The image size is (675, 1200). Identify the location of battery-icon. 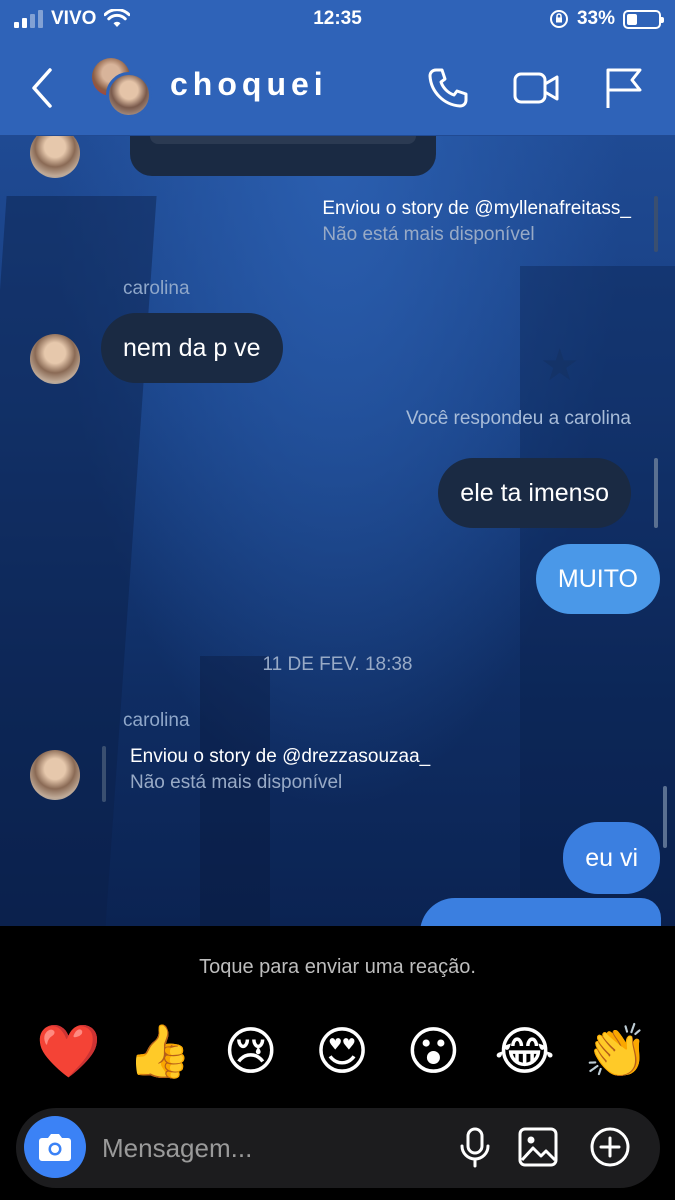
(643, 19).